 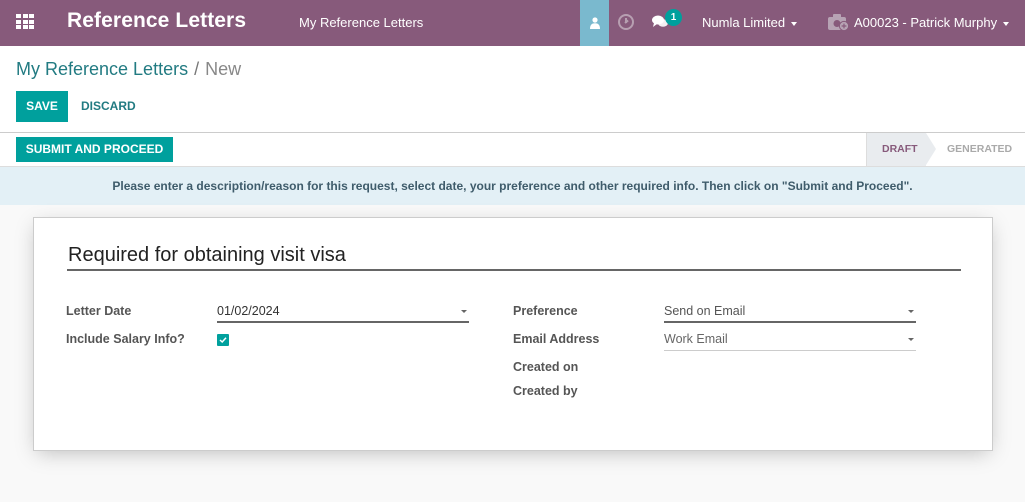 What do you see at coordinates (157, 20) in the screenshot?
I see `app-title: Reference Letters` at bounding box center [157, 20].